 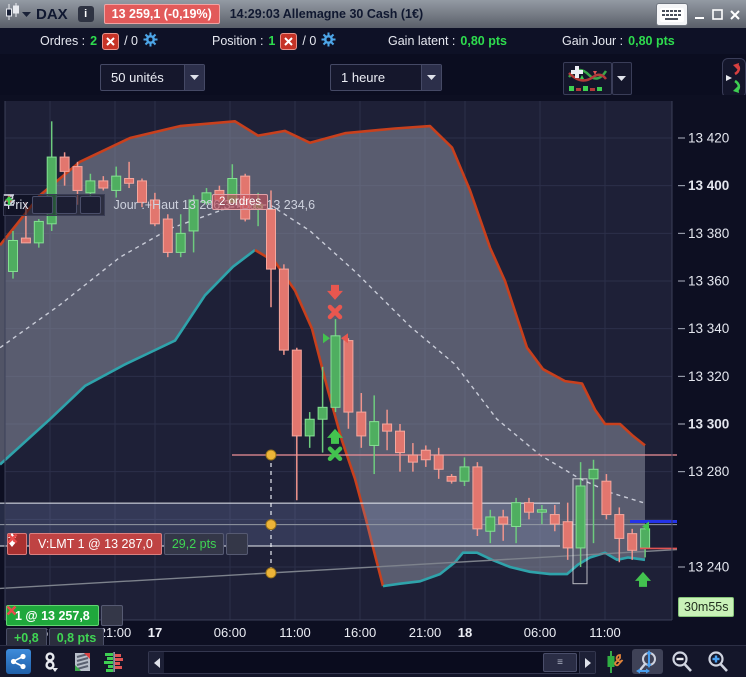 I want to click on zoom-box-icon, so click(x=647, y=661).